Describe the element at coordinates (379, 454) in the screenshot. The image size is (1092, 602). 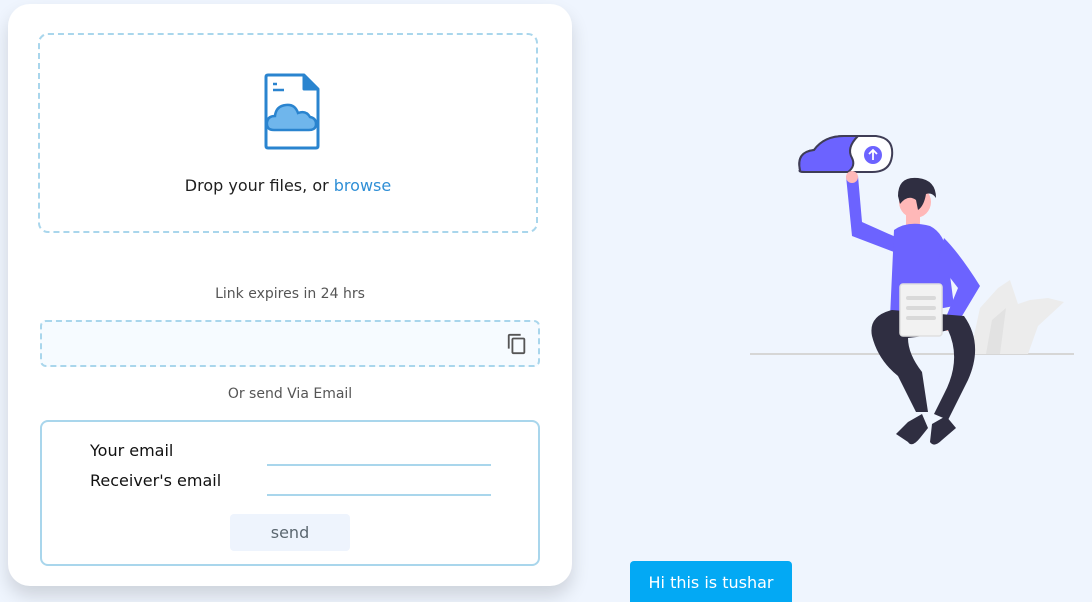
I see `your-email-input` at that location.